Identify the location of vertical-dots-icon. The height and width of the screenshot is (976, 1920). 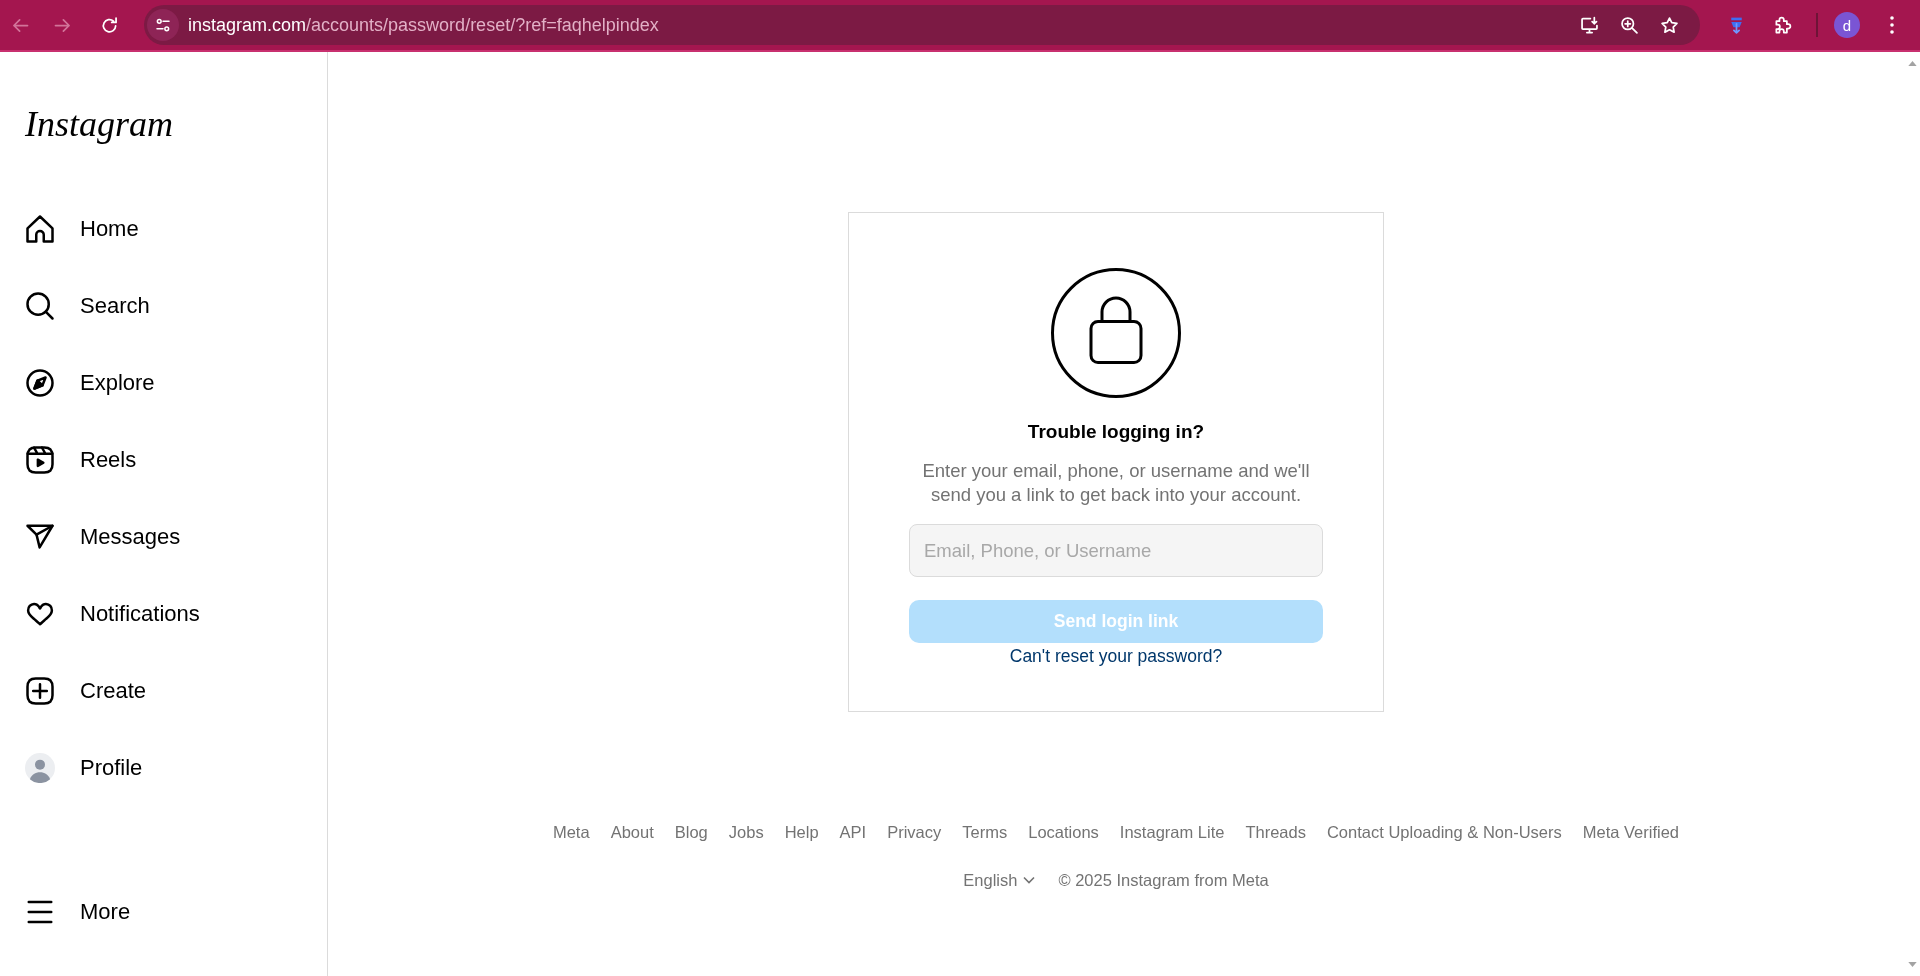
(1892, 25).